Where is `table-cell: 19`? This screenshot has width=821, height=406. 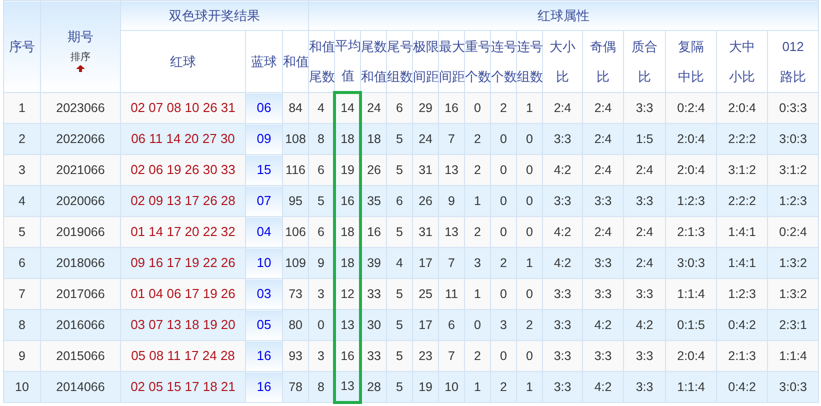 table-cell: 19 is located at coordinates (425, 387).